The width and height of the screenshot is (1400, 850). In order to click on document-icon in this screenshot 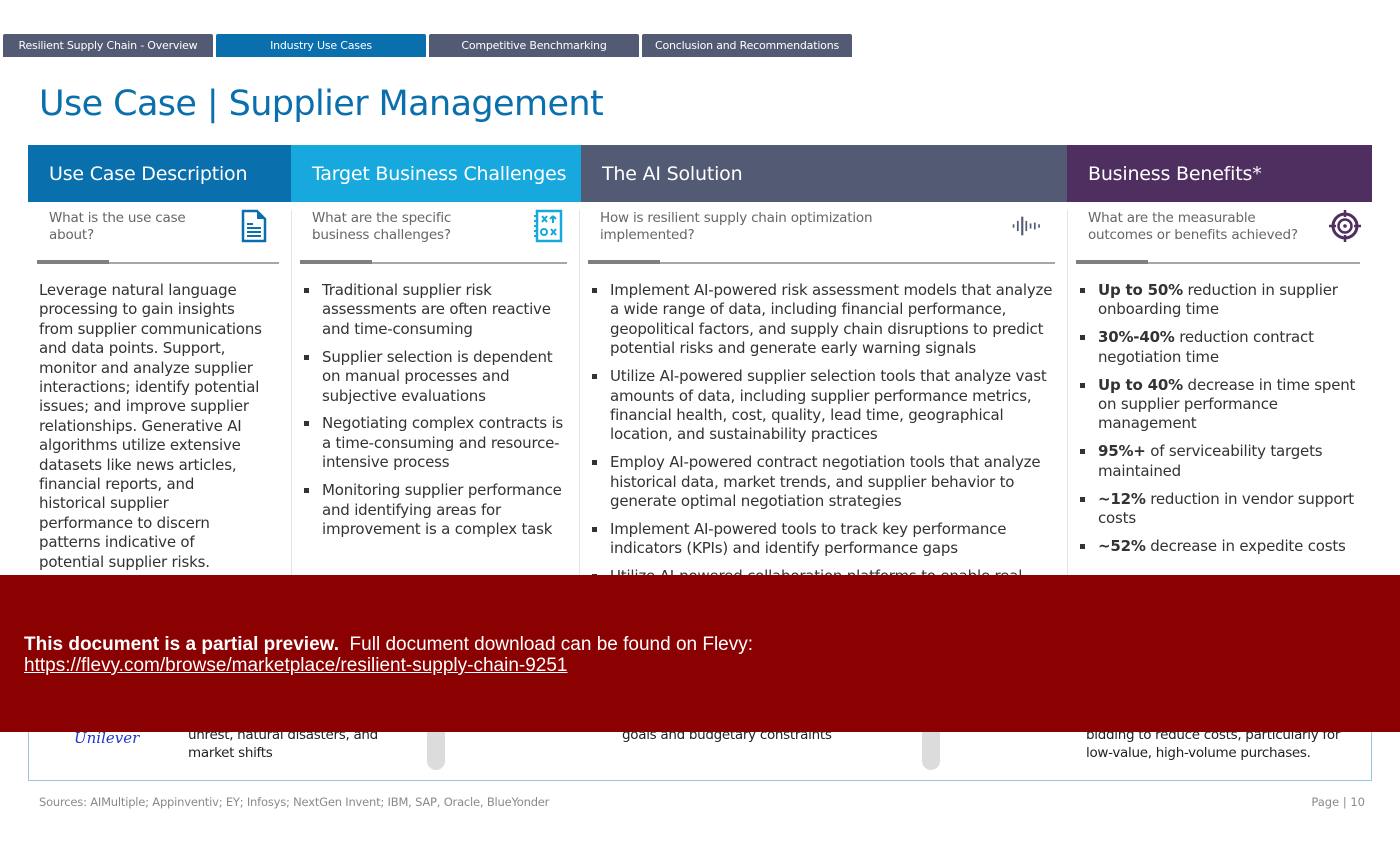, I will do `click(254, 226)`.